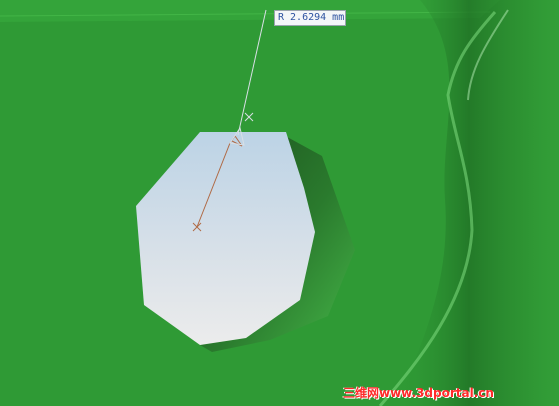  What do you see at coordinates (418, 393) in the screenshot?
I see `watermark-text: 三维网www.3dportal.cn` at bounding box center [418, 393].